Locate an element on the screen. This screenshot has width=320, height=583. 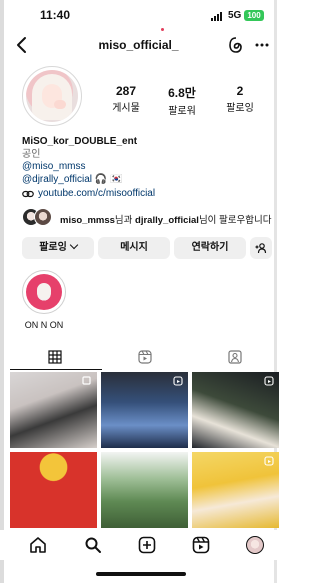
followed-user-2: djrally_official is located at coordinates (167, 220).